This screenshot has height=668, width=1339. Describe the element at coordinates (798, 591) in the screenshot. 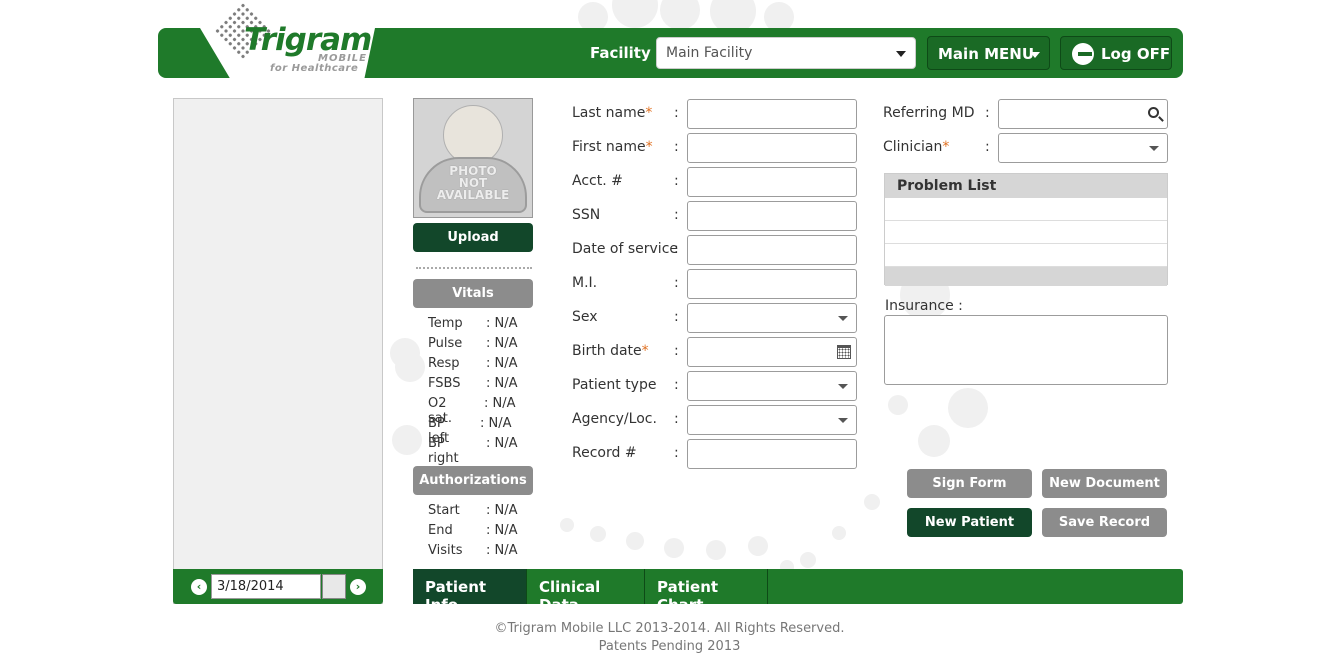

I see `bottom-tab-bar: Patient Info Clinical Data Patient Chart` at that location.